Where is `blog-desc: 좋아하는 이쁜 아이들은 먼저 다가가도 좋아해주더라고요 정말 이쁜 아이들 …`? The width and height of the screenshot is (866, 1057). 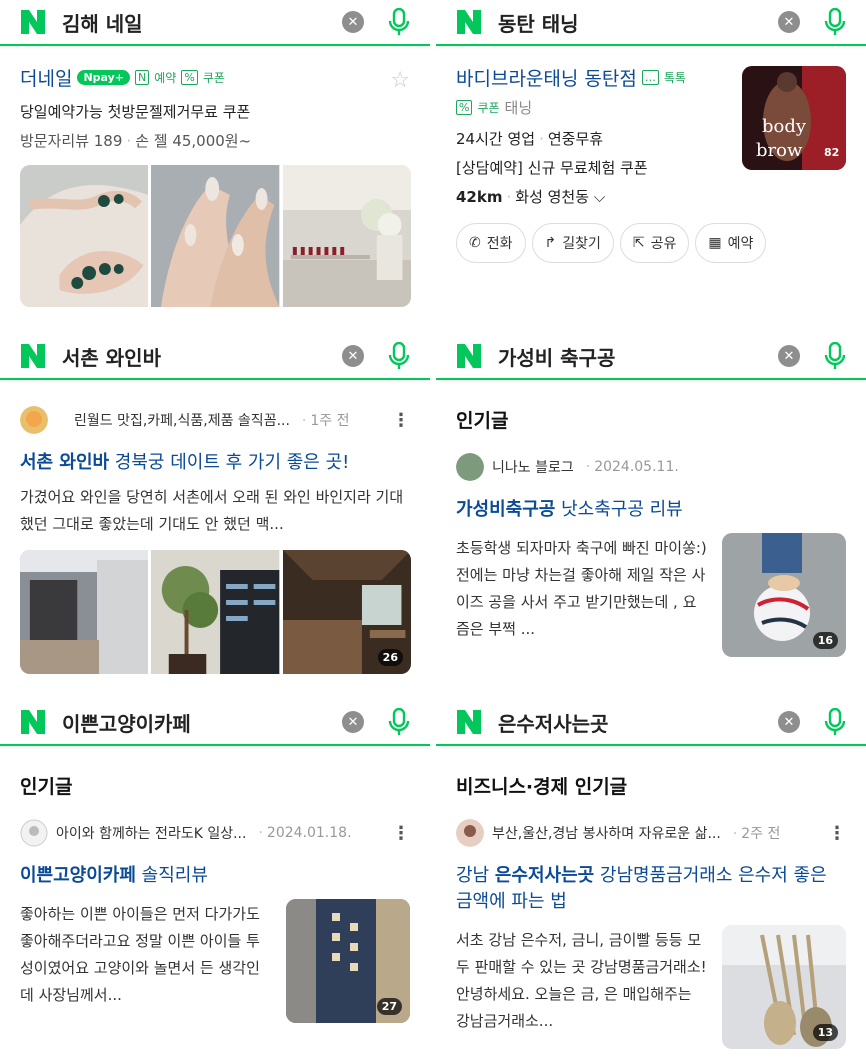
blog-desc: 좋아하는 이쁜 아이들은 먼저 다가가도 좋아해주더라고요 정말 이쁜 아이들 … is located at coordinates (140, 954).